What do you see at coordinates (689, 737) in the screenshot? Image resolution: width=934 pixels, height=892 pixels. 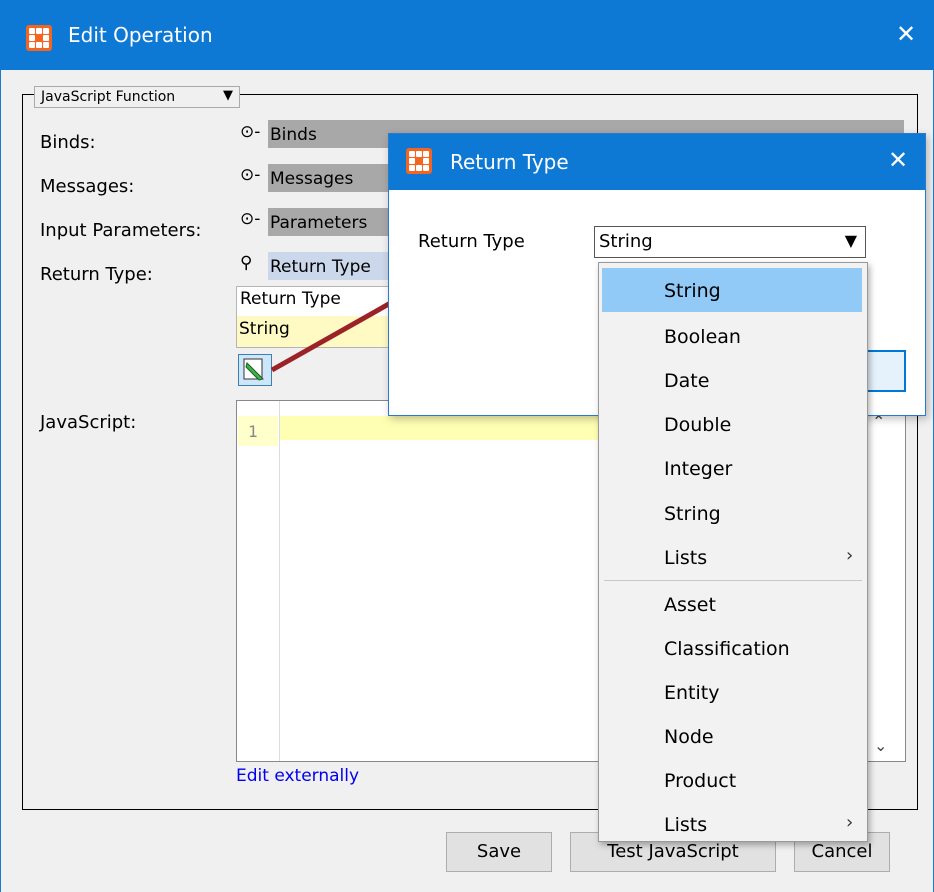 I see `dropdown-item-node: Node` at bounding box center [689, 737].